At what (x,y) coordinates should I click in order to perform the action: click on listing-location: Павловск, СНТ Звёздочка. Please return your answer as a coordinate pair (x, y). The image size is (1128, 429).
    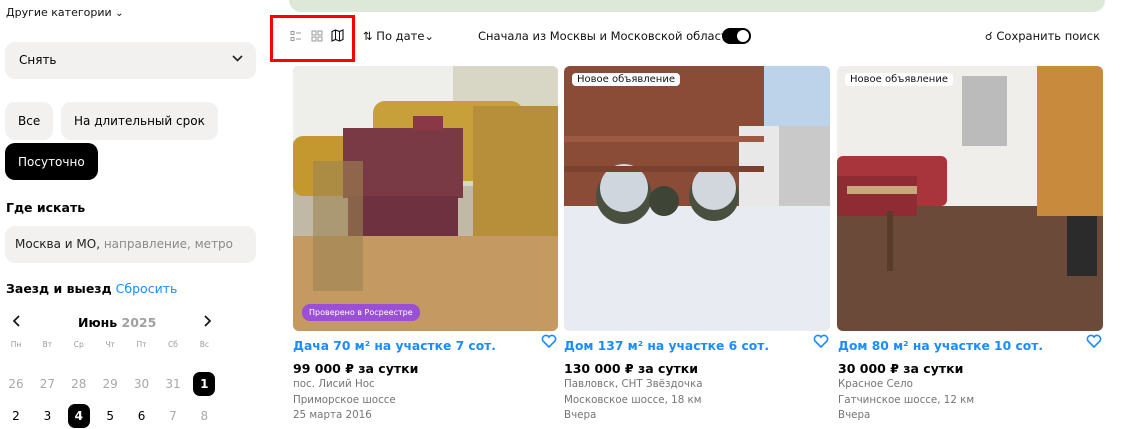
    Looking at the image, I should click on (633, 384).